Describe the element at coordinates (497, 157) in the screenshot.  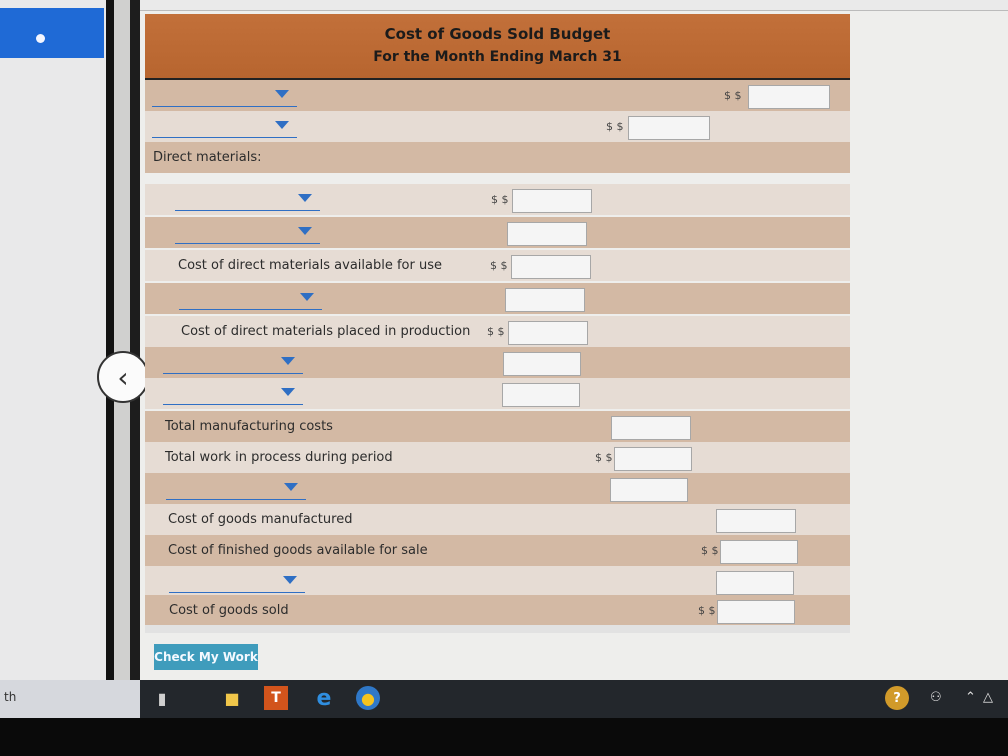
I see `table-row: Direct materials:` at that location.